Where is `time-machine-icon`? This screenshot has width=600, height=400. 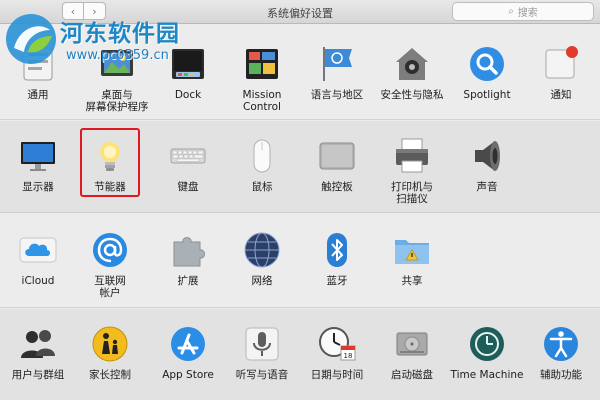 time-machine-icon is located at coordinates (487, 344).